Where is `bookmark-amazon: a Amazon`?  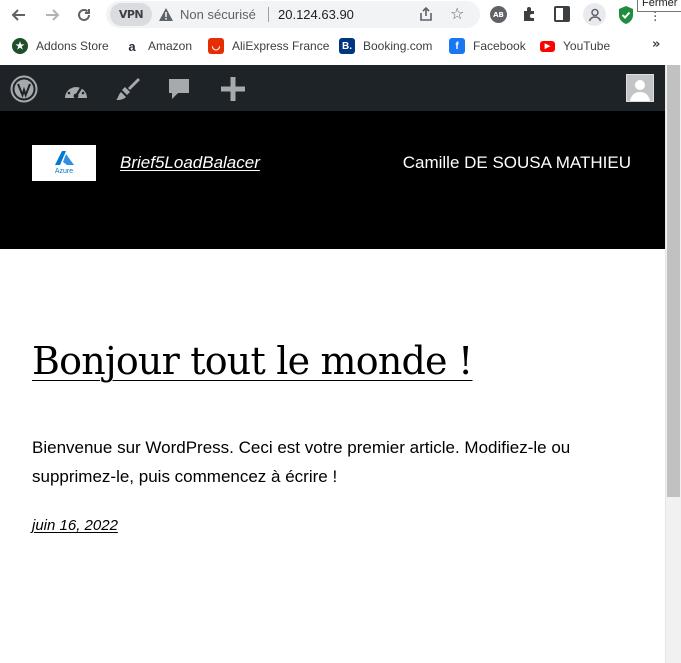
bookmark-amazon: a Amazon is located at coordinates (158, 46).